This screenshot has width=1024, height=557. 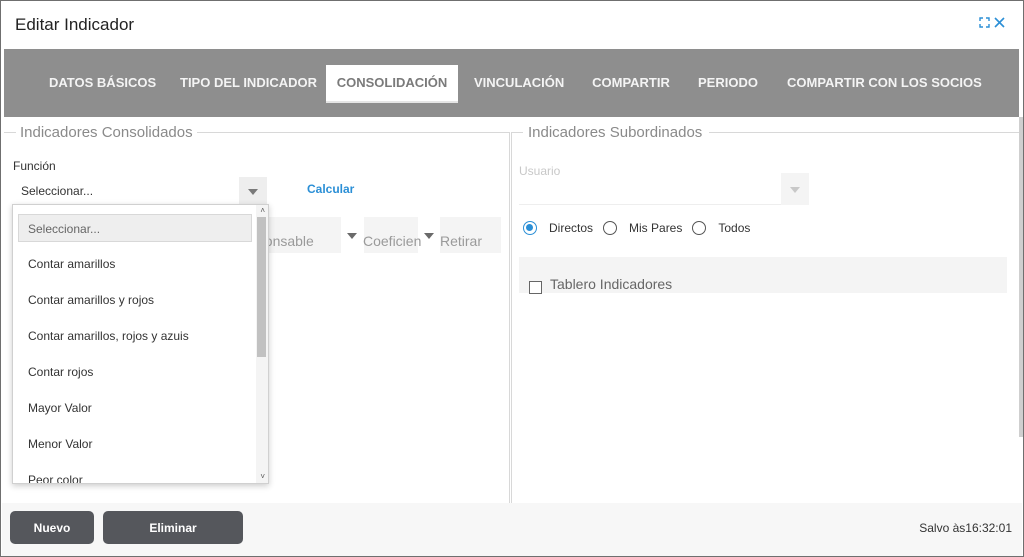 I want to click on radio-todos, so click(x=699, y=228).